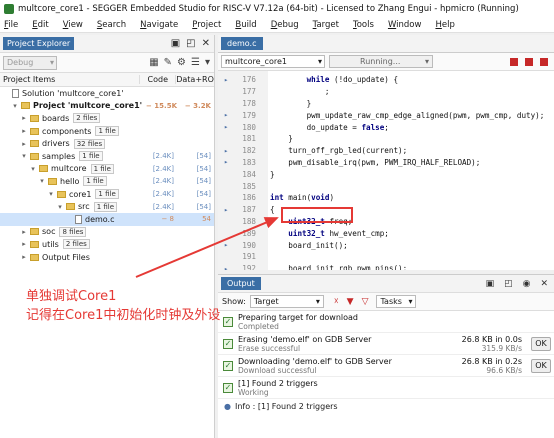 The height and width of the screenshot is (438, 554). What do you see at coordinates (107, 93) in the screenshot?
I see `tree-row: Solution 'multcore_core1'` at bounding box center [107, 93].